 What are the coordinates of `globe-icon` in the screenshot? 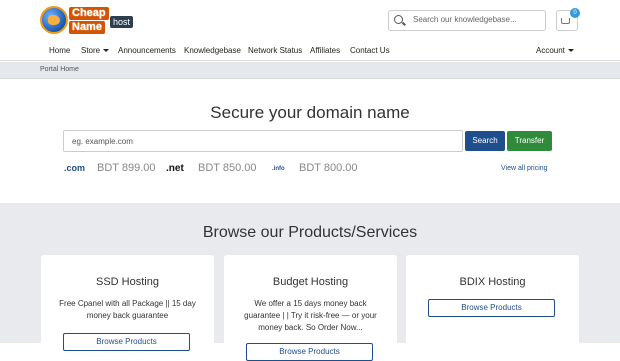 It's located at (54, 20).